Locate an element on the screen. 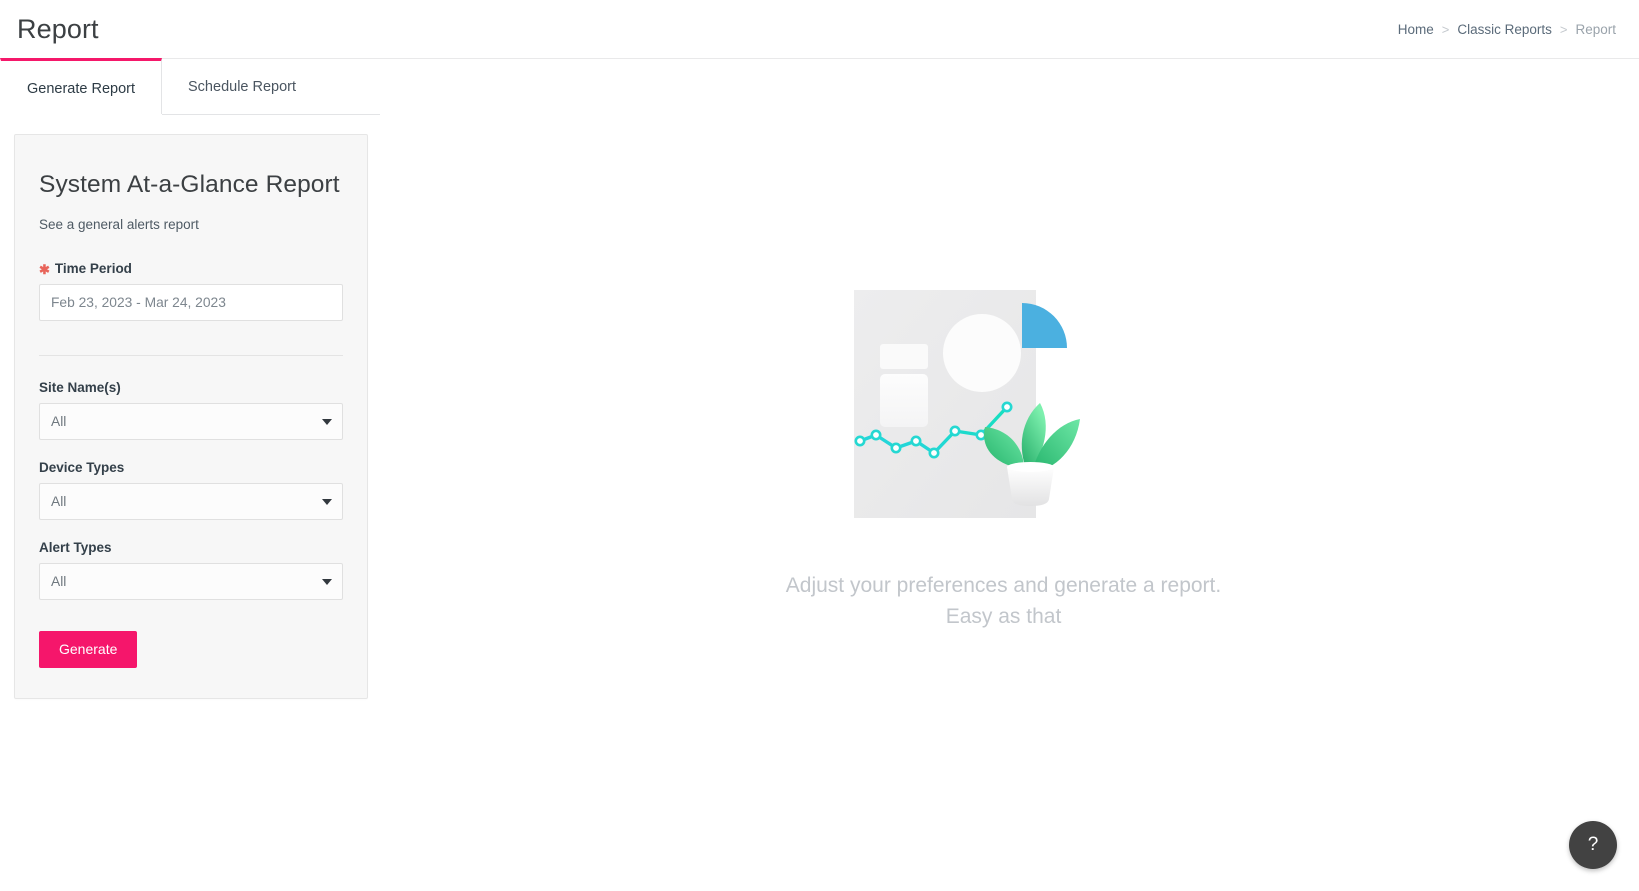 The height and width of the screenshot is (891, 1639). question-mark-icon: ? is located at coordinates (1593, 844).